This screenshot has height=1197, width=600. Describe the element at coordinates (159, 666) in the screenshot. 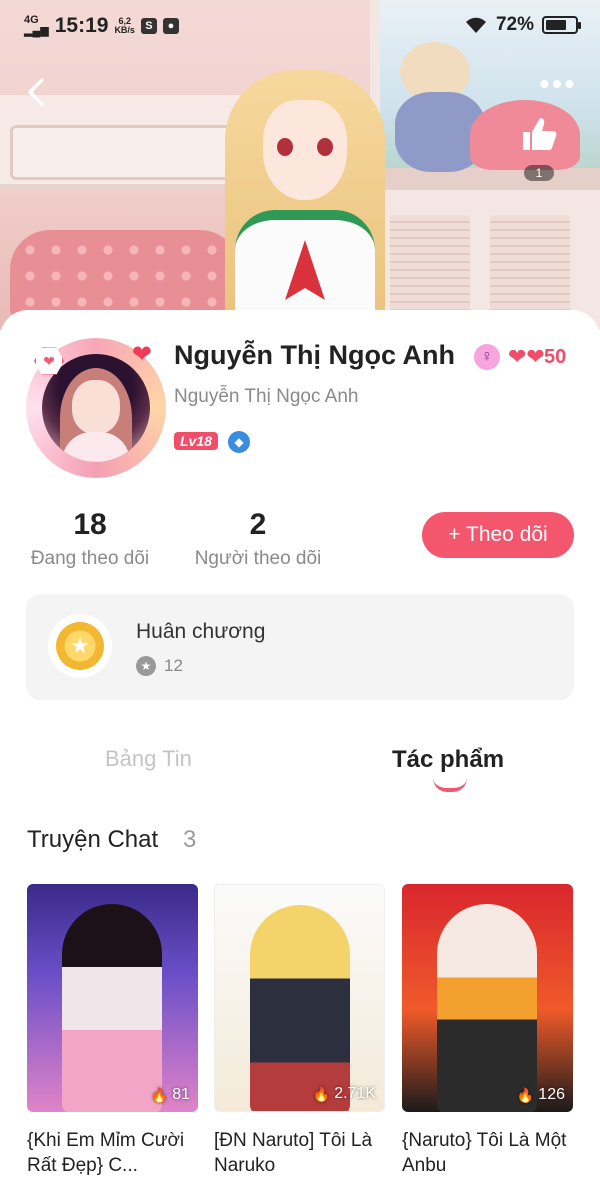

I see `medals-count-row: ★ 12` at that location.